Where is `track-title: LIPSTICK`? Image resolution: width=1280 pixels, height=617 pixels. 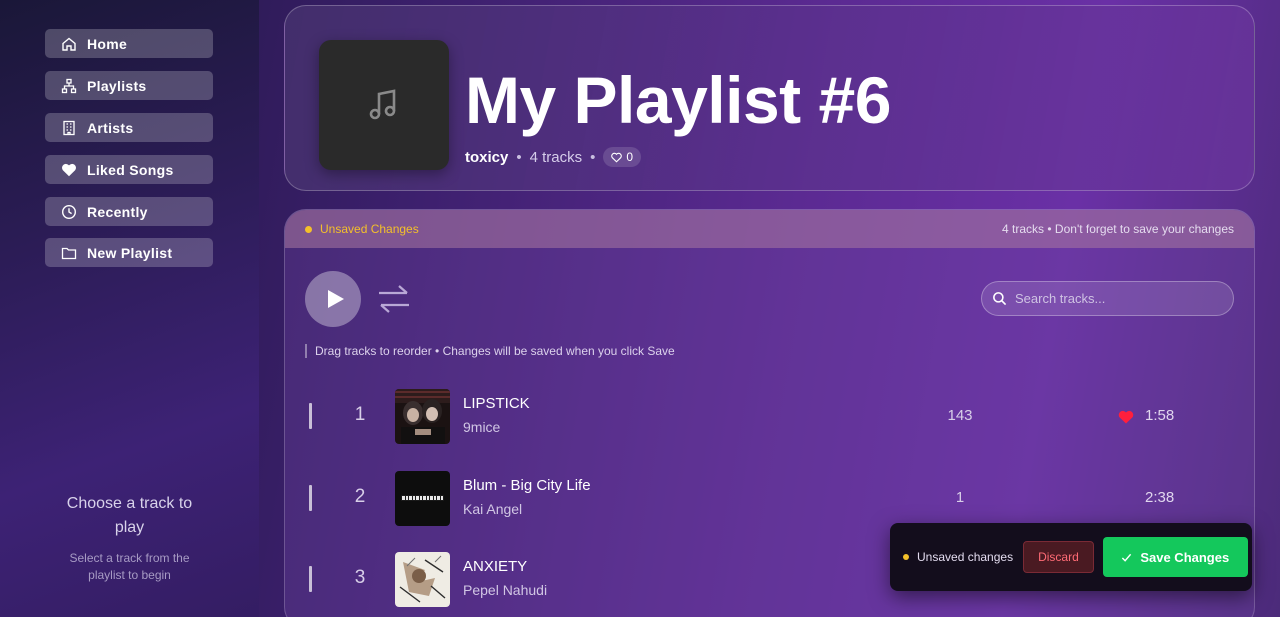 track-title: LIPSTICK is located at coordinates (496, 403).